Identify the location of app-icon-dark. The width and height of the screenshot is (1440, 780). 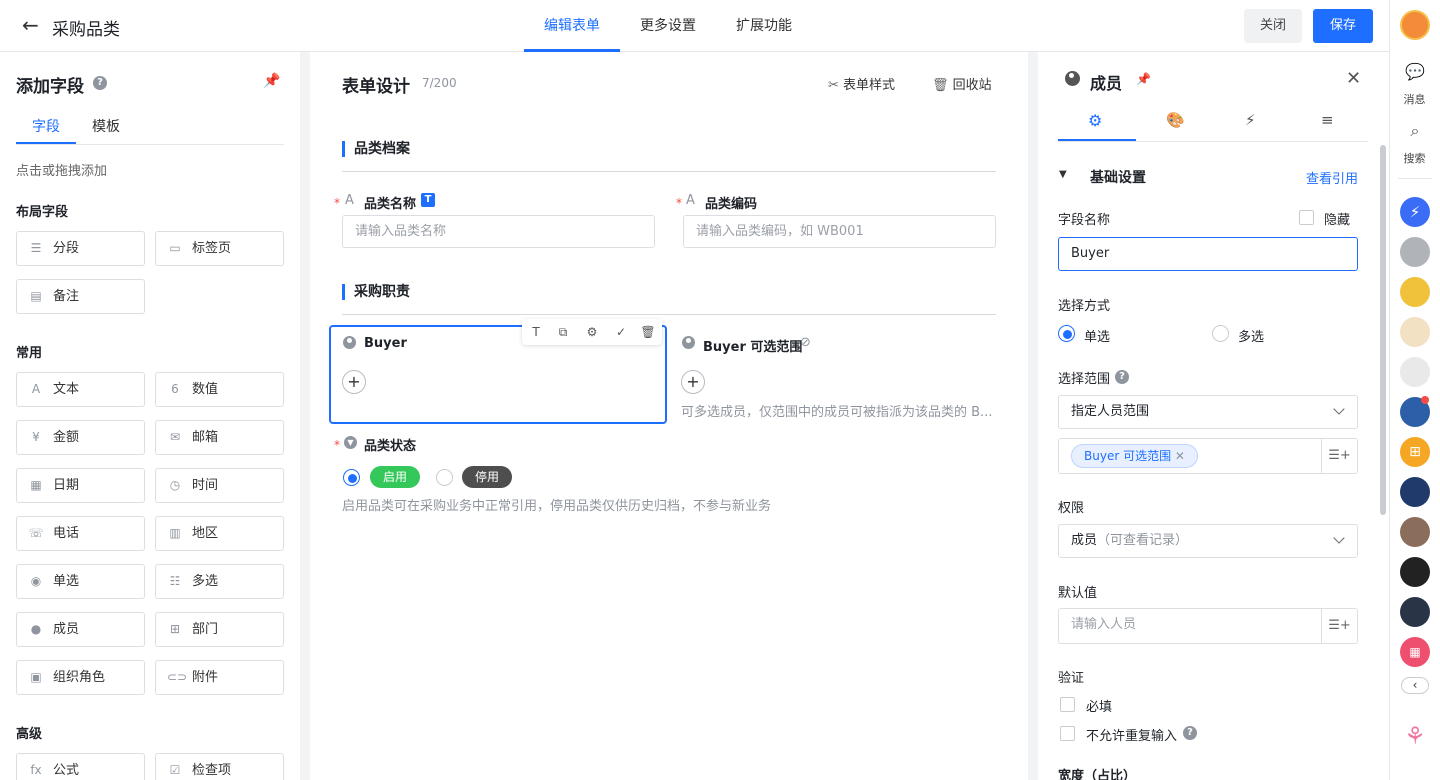
(1415, 572).